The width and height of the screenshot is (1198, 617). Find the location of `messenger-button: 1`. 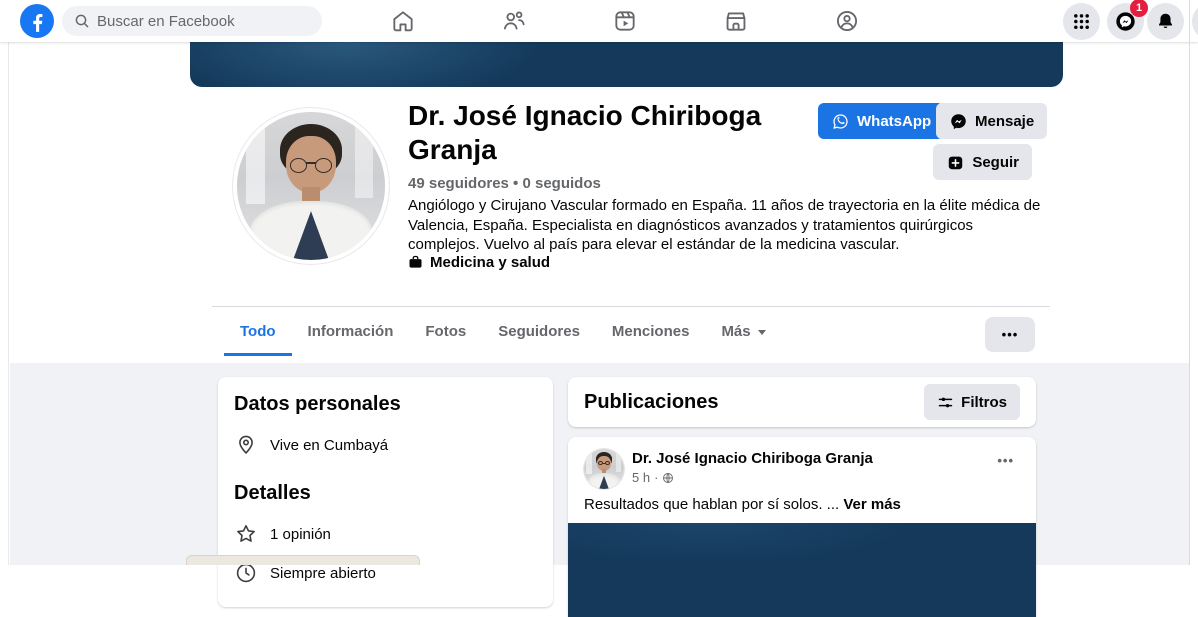

messenger-button: 1 is located at coordinates (1127, 20).